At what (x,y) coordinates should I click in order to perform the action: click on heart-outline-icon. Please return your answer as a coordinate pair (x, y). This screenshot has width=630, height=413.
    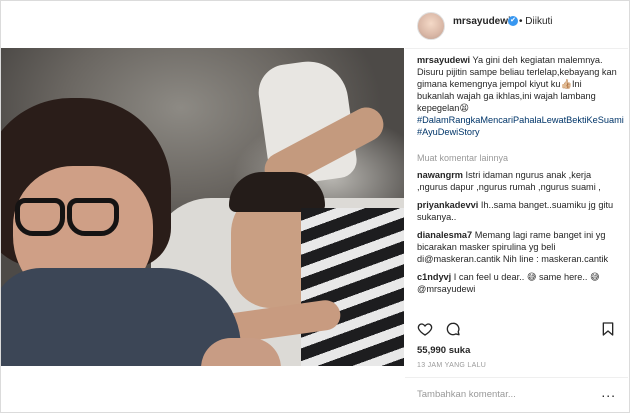
    Looking at the image, I should click on (425, 329).